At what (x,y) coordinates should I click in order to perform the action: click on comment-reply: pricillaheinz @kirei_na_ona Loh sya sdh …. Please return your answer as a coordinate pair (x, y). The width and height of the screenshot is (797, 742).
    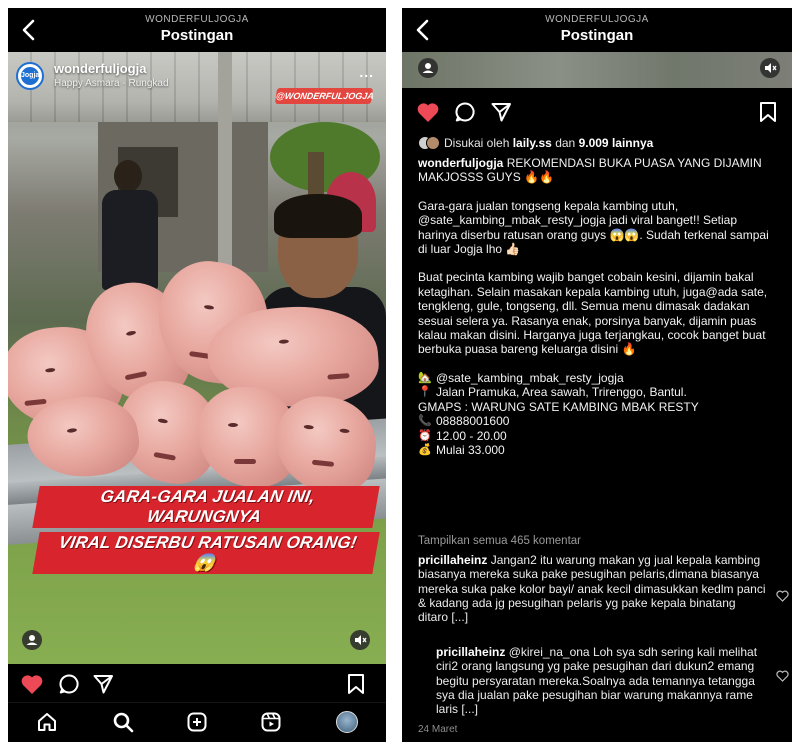
    Looking at the image, I should click on (602, 680).